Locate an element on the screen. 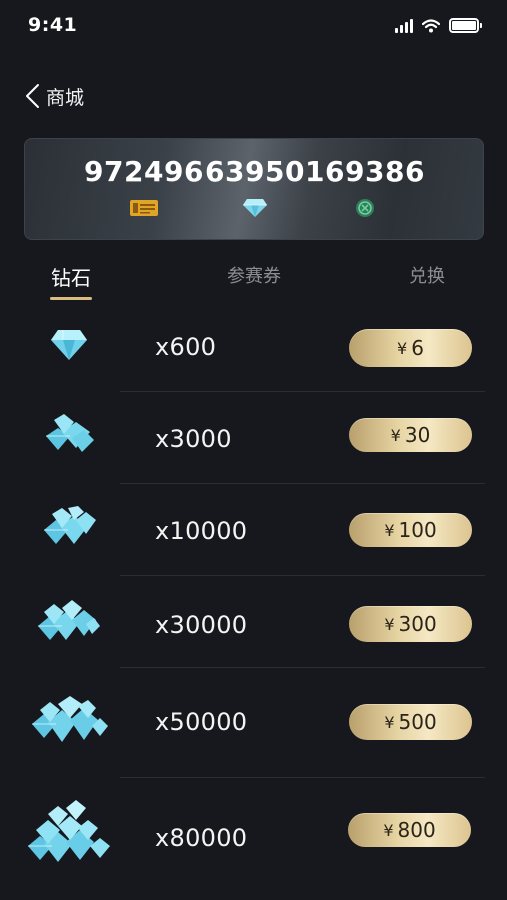  price-value: 500 is located at coordinates (417, 722).